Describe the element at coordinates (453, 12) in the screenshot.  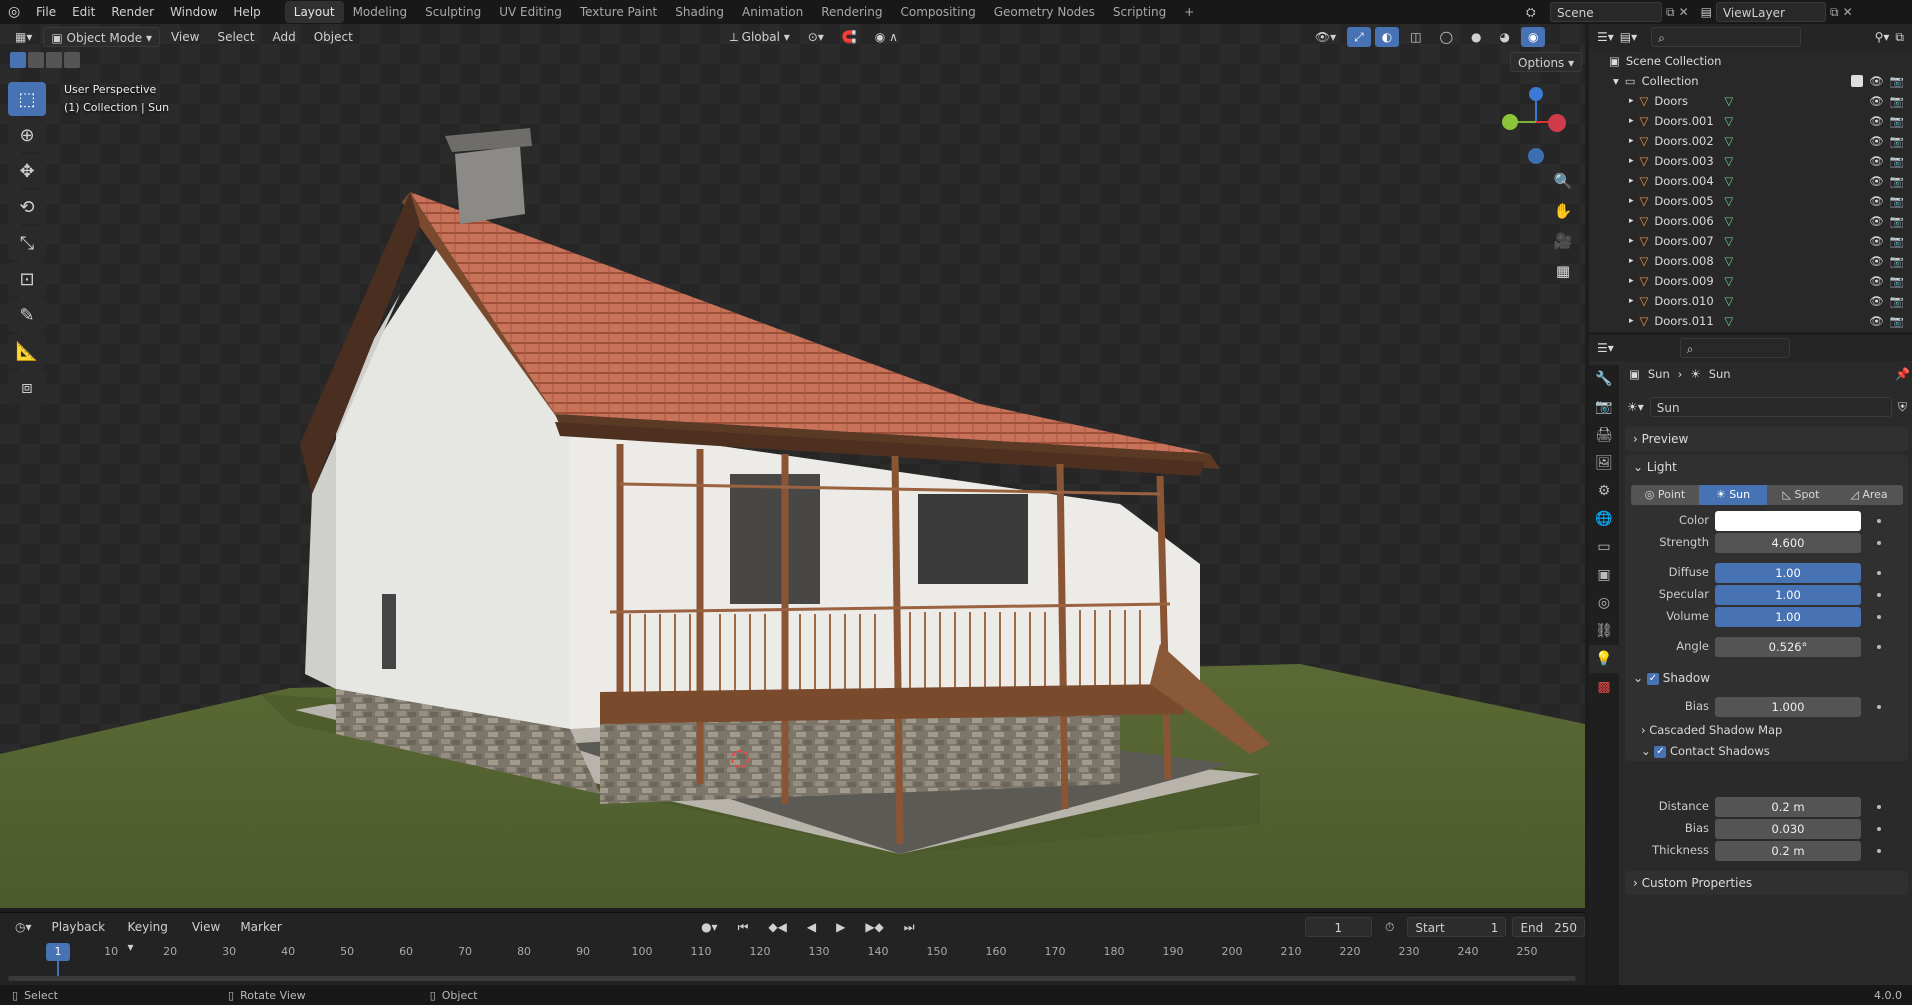
I see `tab-sculpting: Sculpting` at that location.